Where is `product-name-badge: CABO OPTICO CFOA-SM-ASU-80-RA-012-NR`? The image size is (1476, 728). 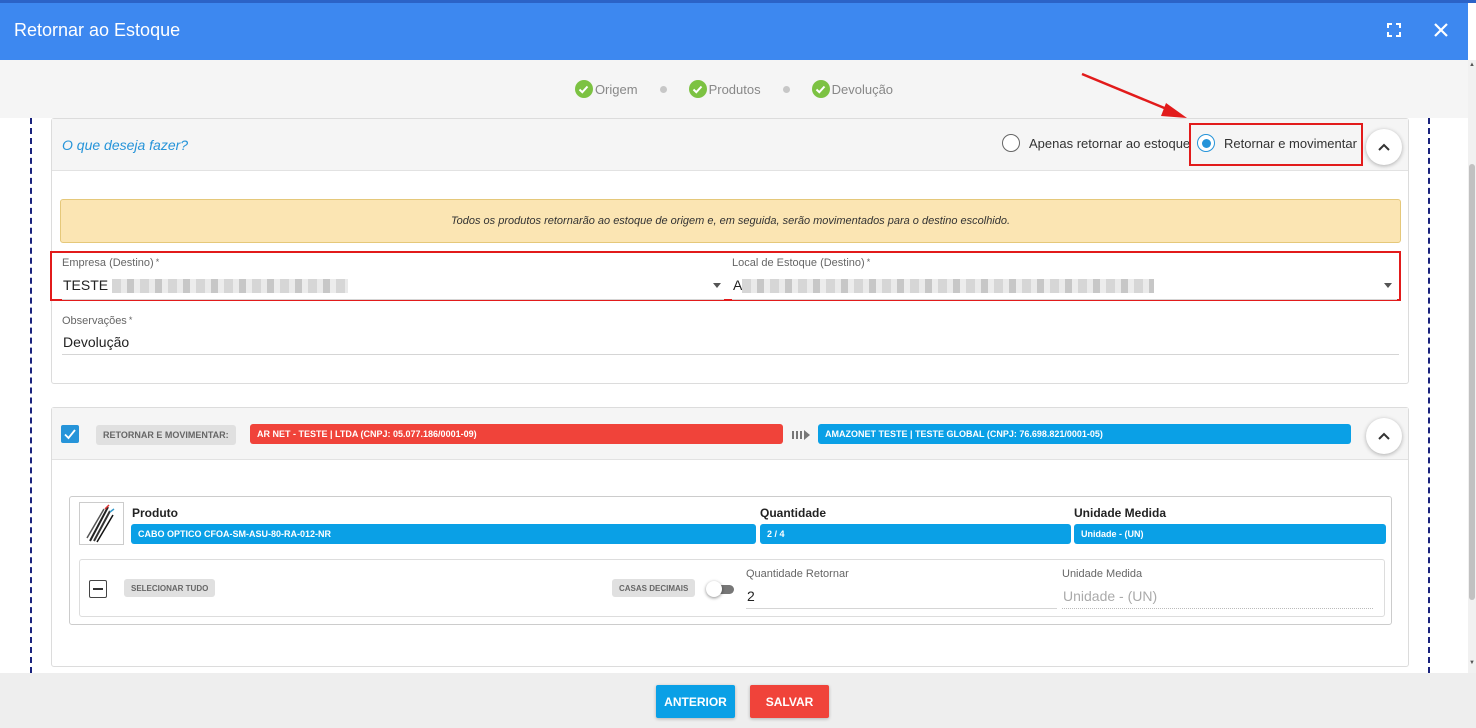 product-name-badge: CABO OPTICO CFOA-SM-ASU-80-RA-012-NR is located at coordinates (443, 534).